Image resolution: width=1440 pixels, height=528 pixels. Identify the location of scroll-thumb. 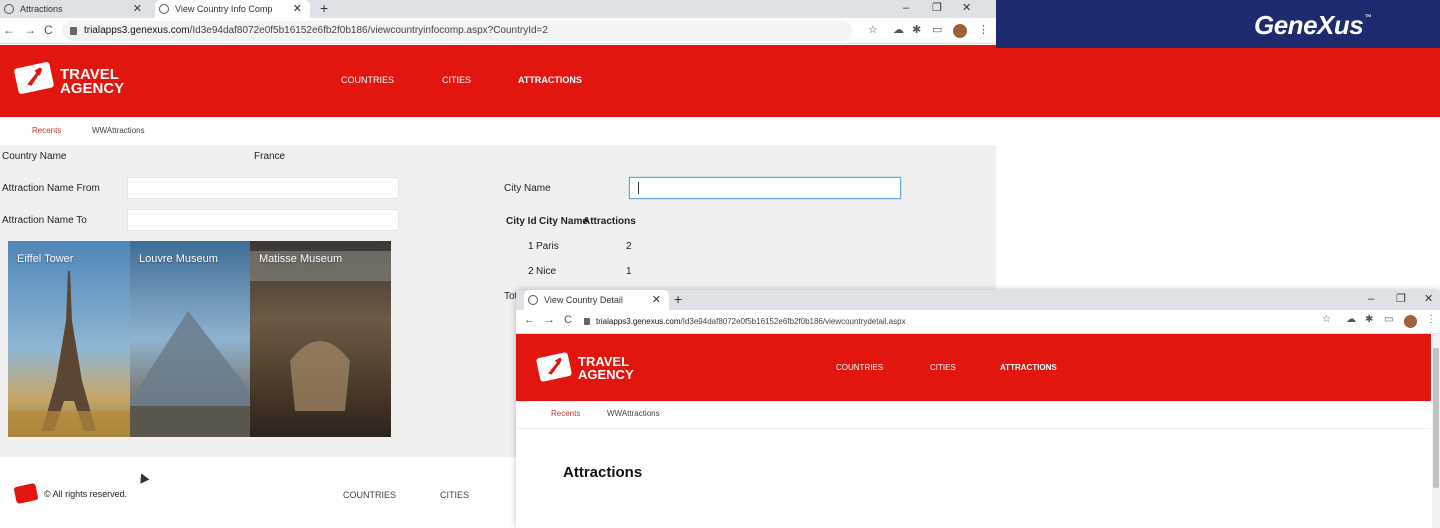
(1436, 418).